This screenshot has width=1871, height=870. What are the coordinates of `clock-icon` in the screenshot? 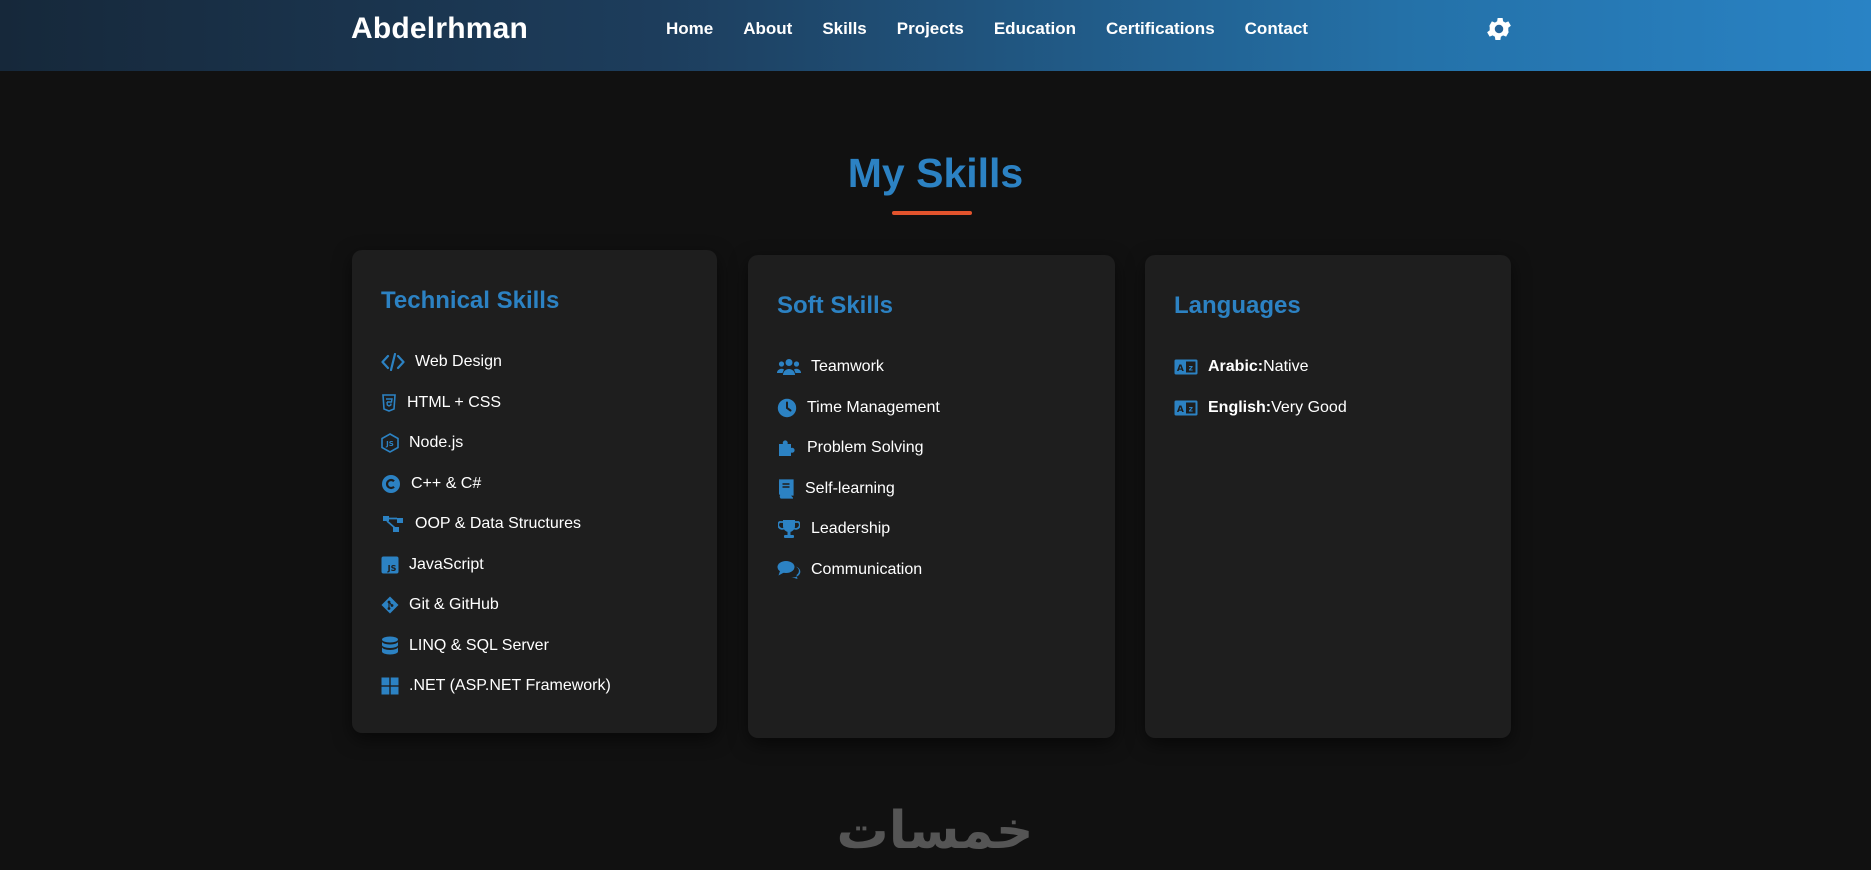 It's located at (787, 408).